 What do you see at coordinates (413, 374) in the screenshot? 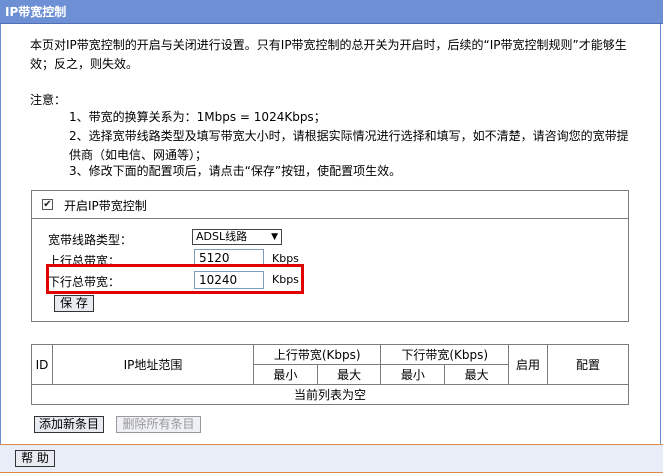
I see `col-download-min-header: 最小` at bounding box center [413, 374].